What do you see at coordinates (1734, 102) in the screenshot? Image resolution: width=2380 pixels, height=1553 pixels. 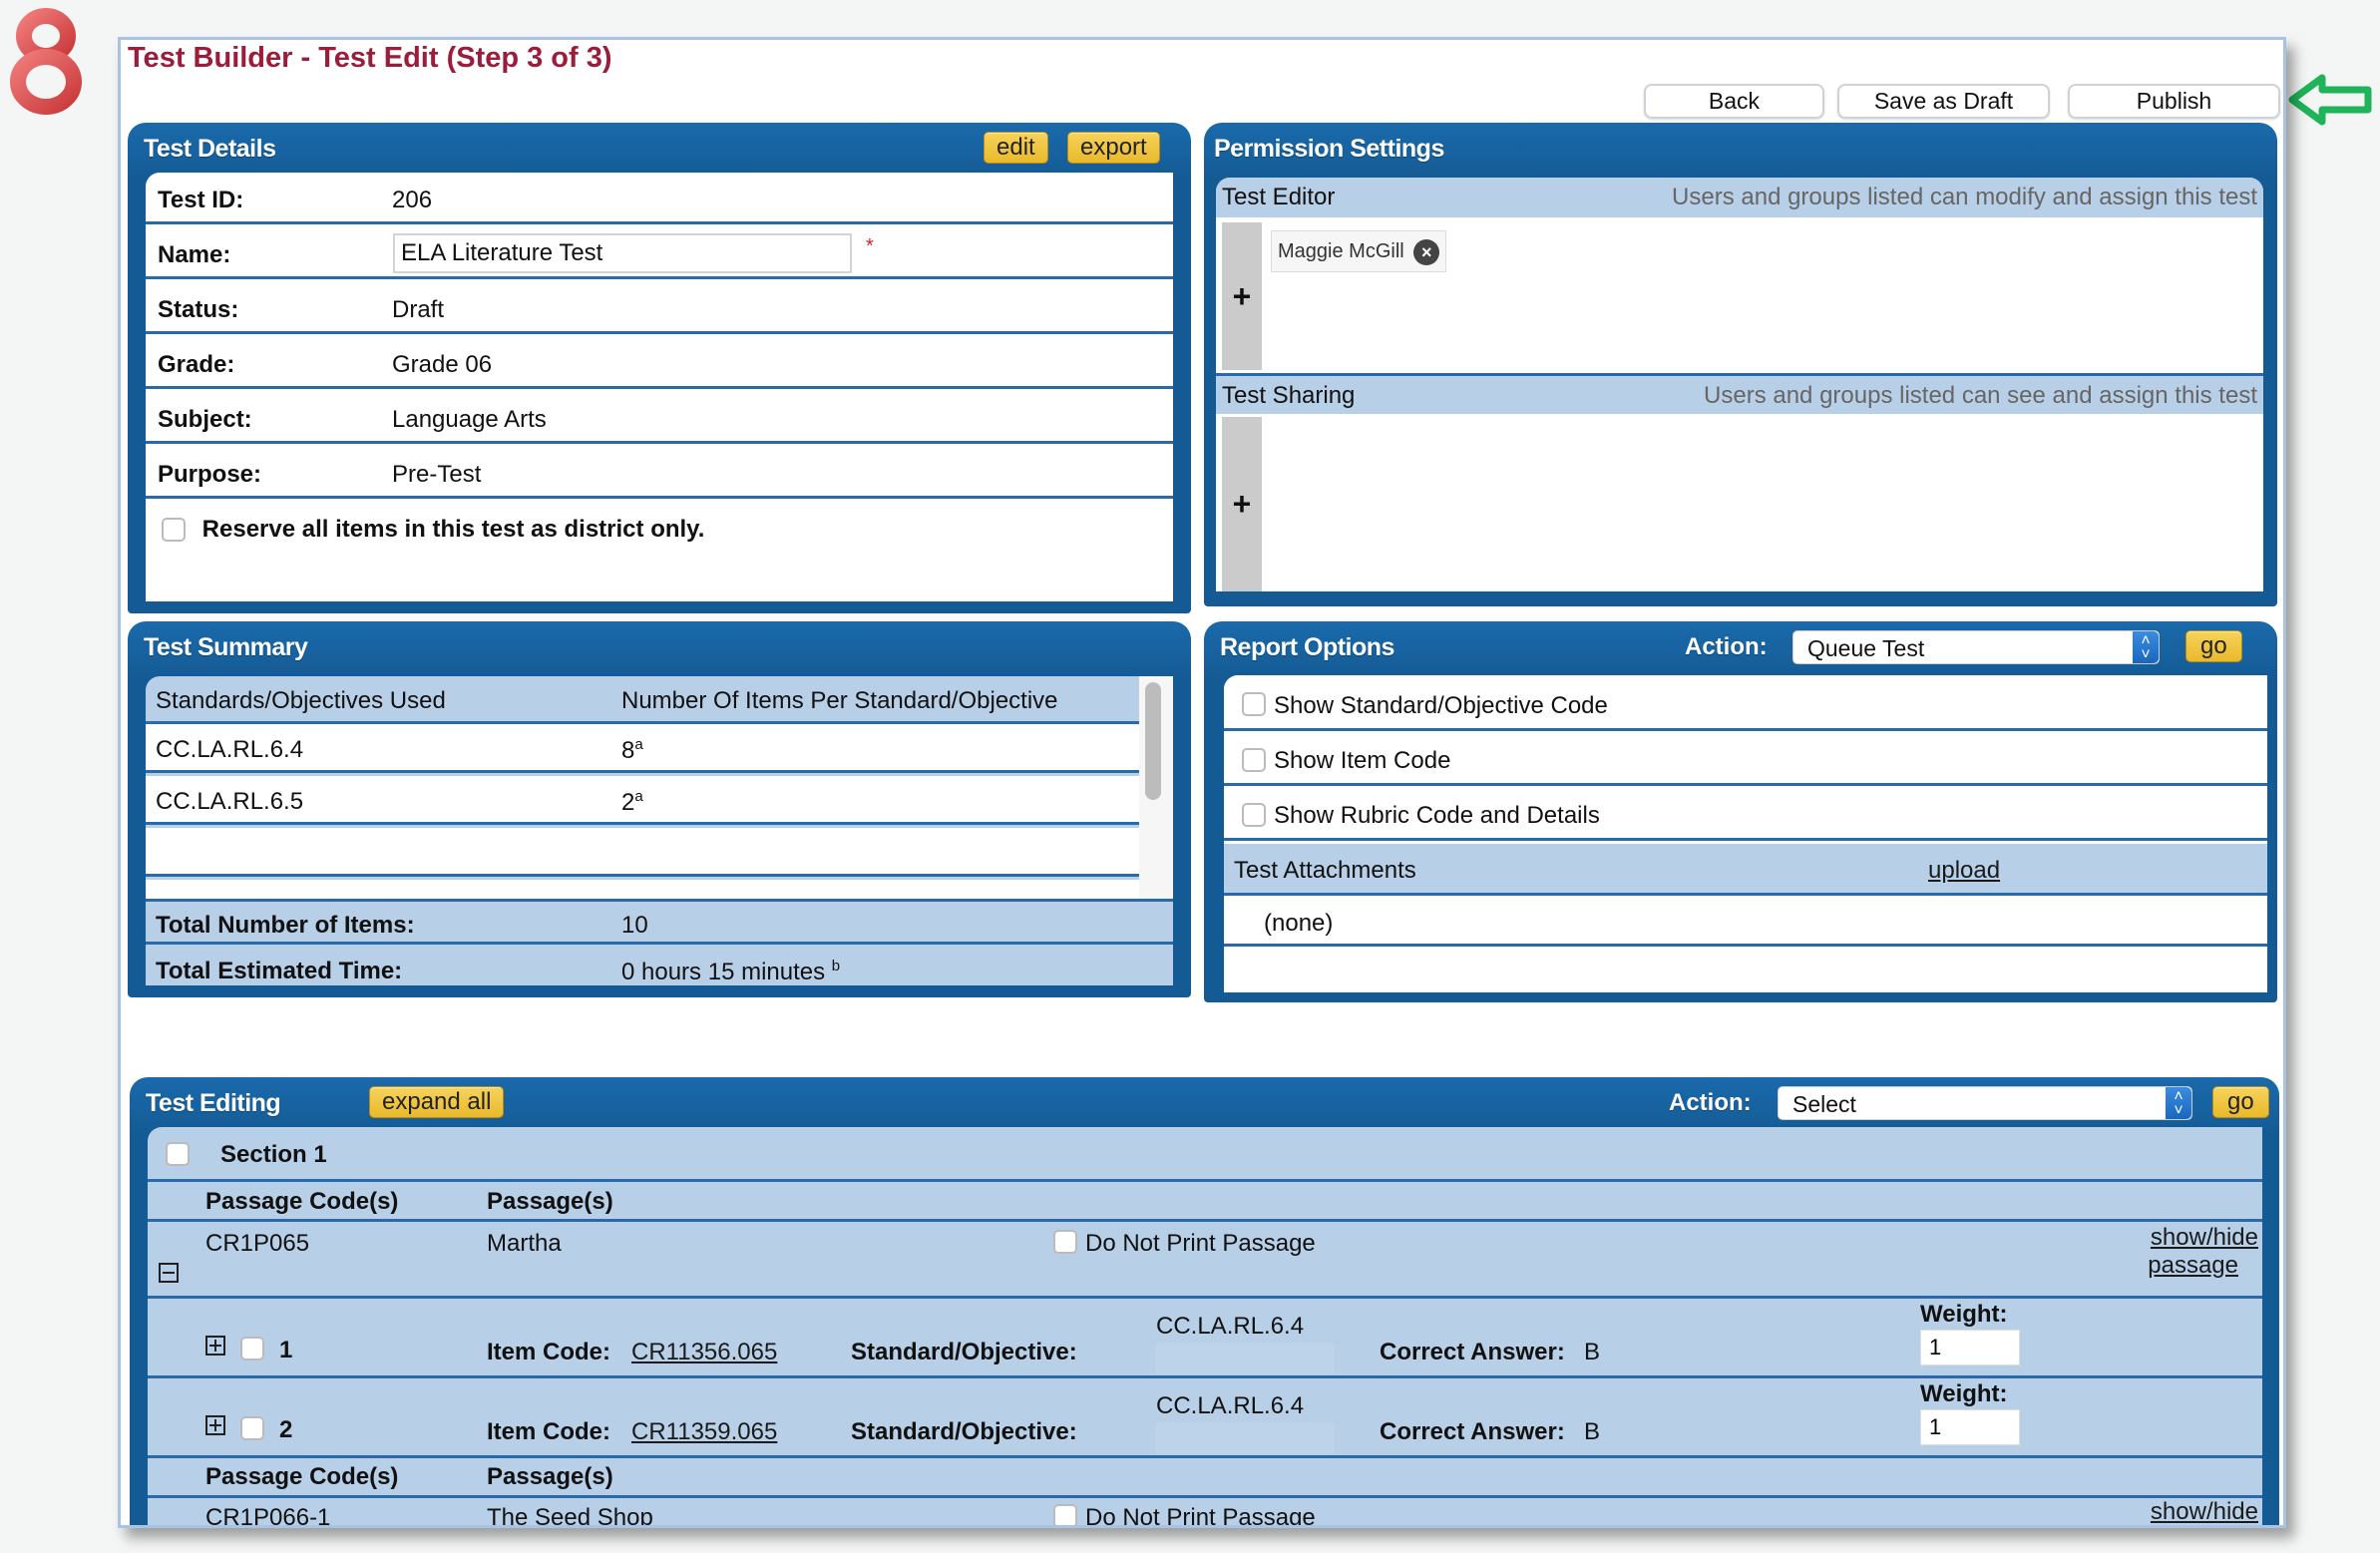 I see `back-button: Back` at bounding box center [1734, 102].